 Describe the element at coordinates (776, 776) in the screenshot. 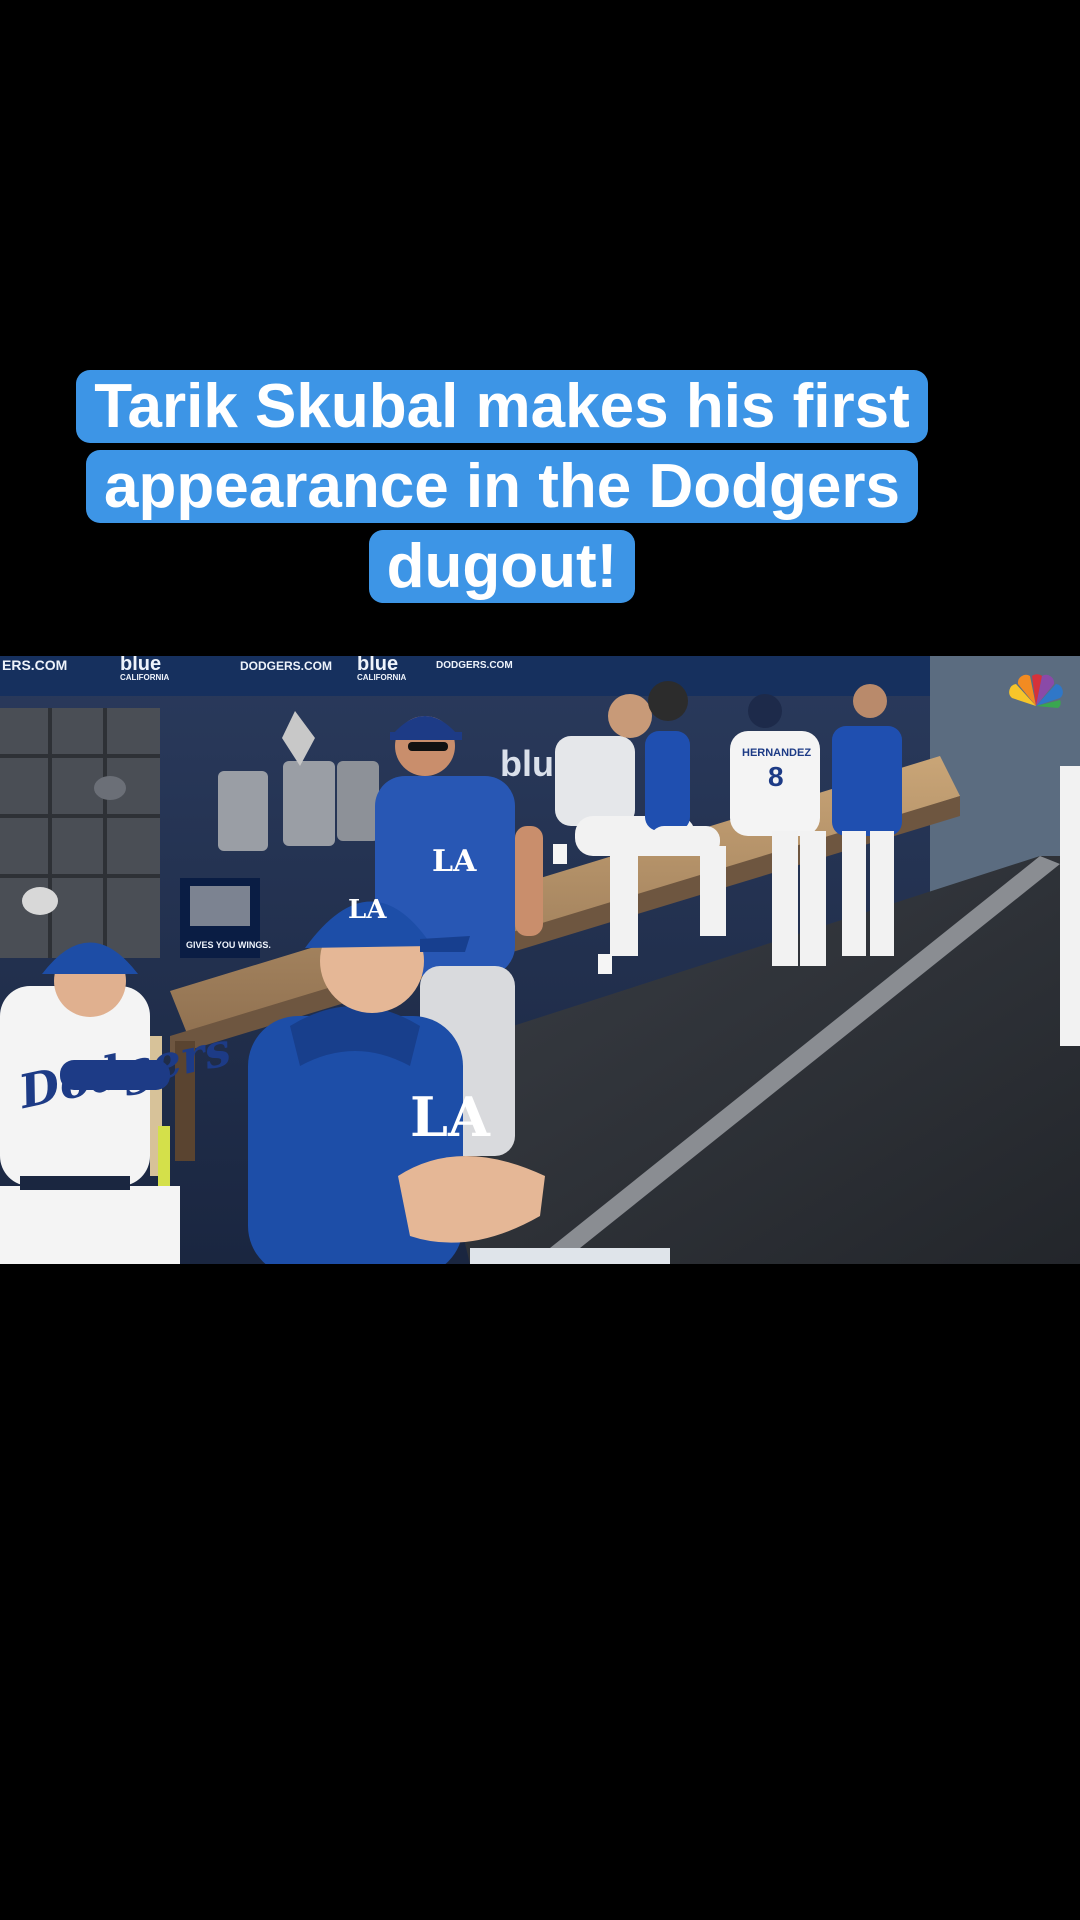

I see `player-number: 8` at that location.